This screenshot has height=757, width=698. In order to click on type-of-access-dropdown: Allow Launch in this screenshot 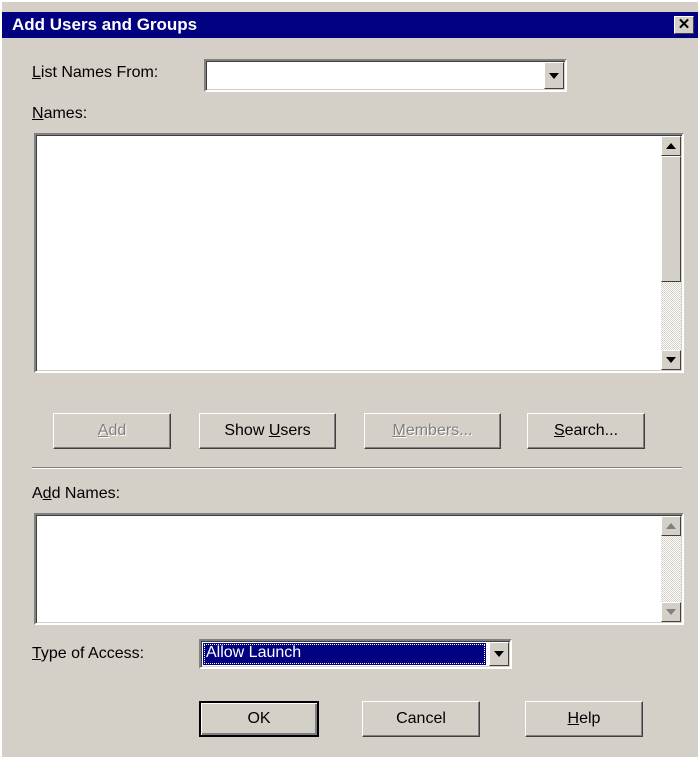, I will do `click(355, 654)`.